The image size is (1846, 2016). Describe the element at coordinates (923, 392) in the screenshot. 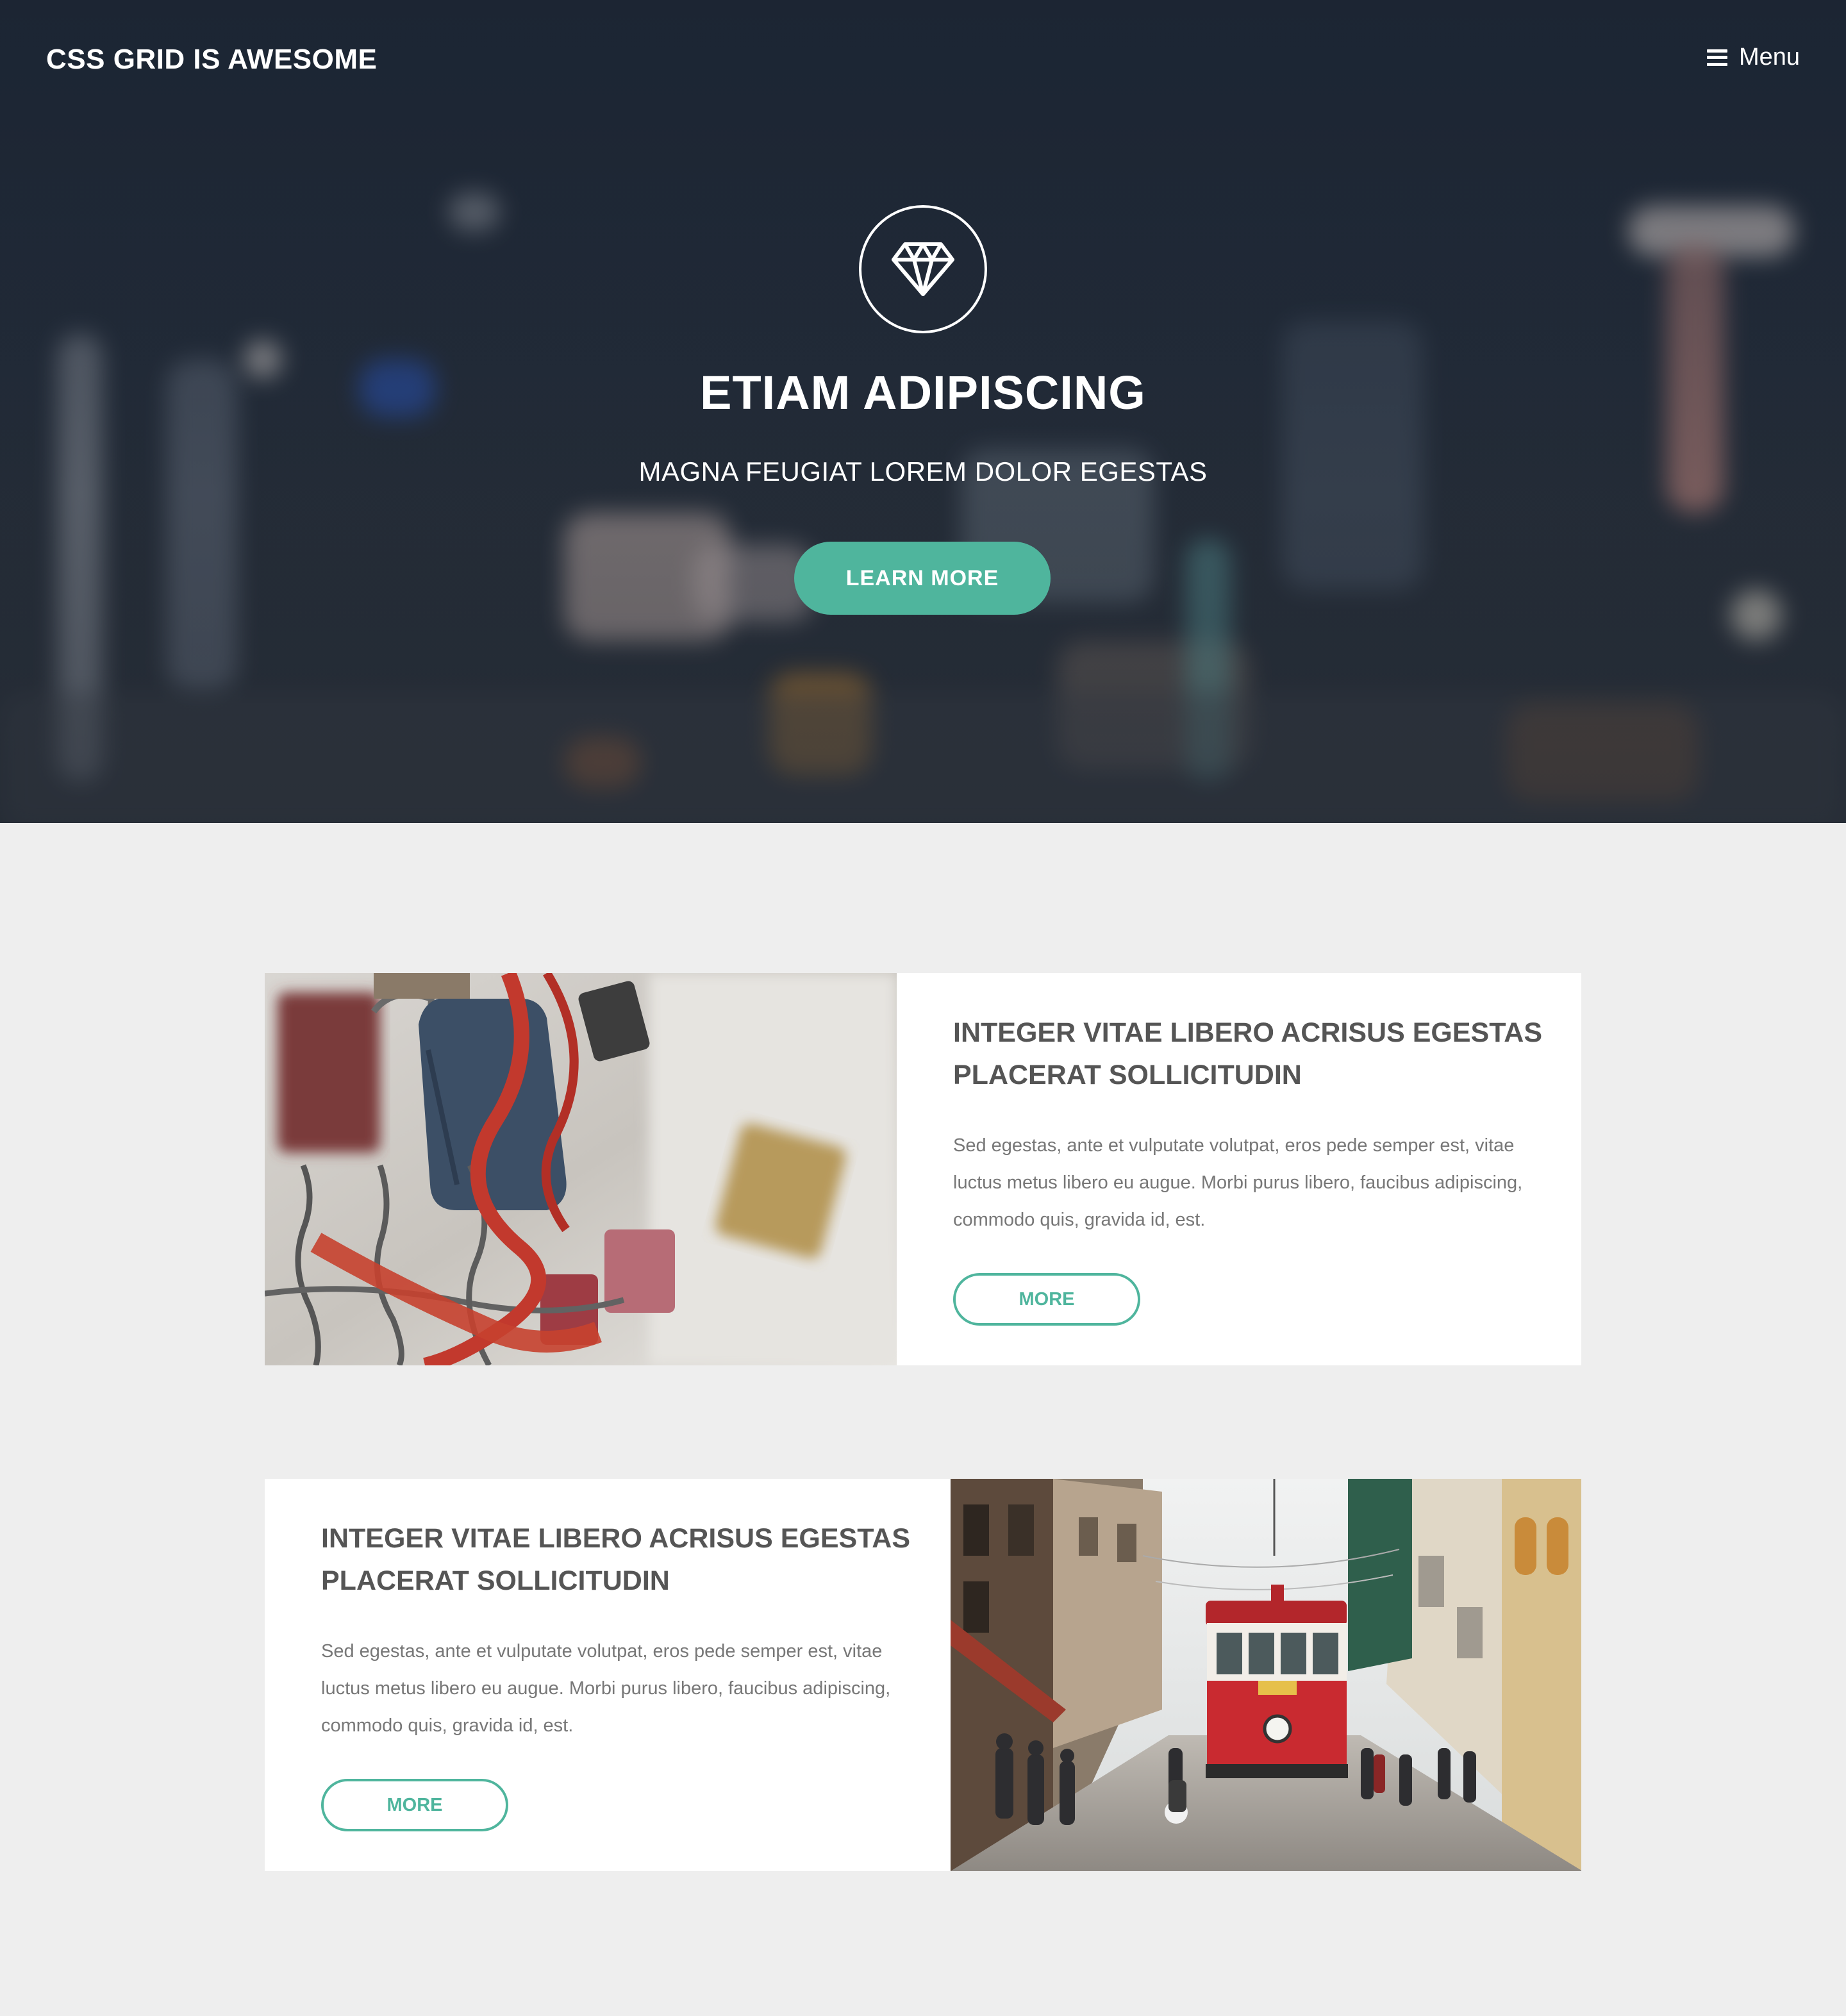

I see `hero-title: ETIAM ADIPISCING` at that location.